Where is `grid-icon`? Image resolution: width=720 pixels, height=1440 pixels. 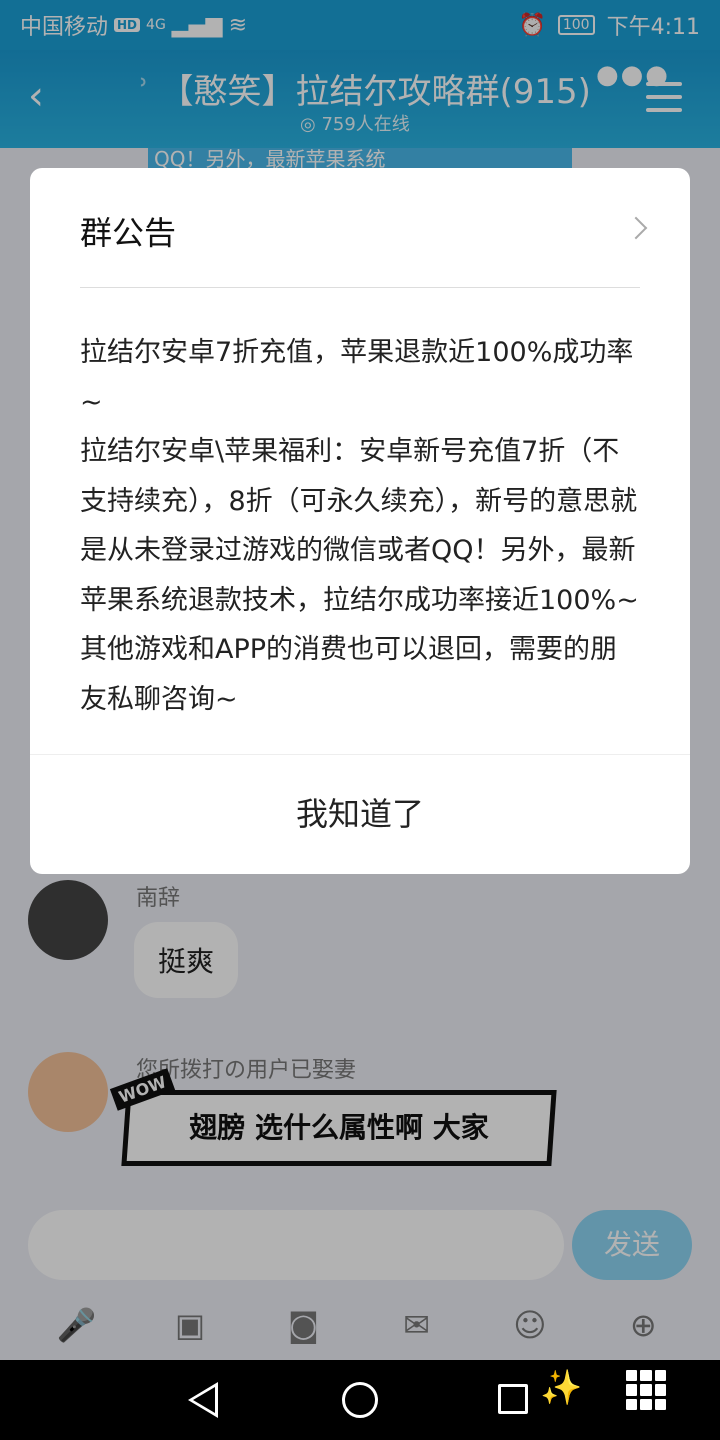
grid-icon is located at coordinates (646, 1390).